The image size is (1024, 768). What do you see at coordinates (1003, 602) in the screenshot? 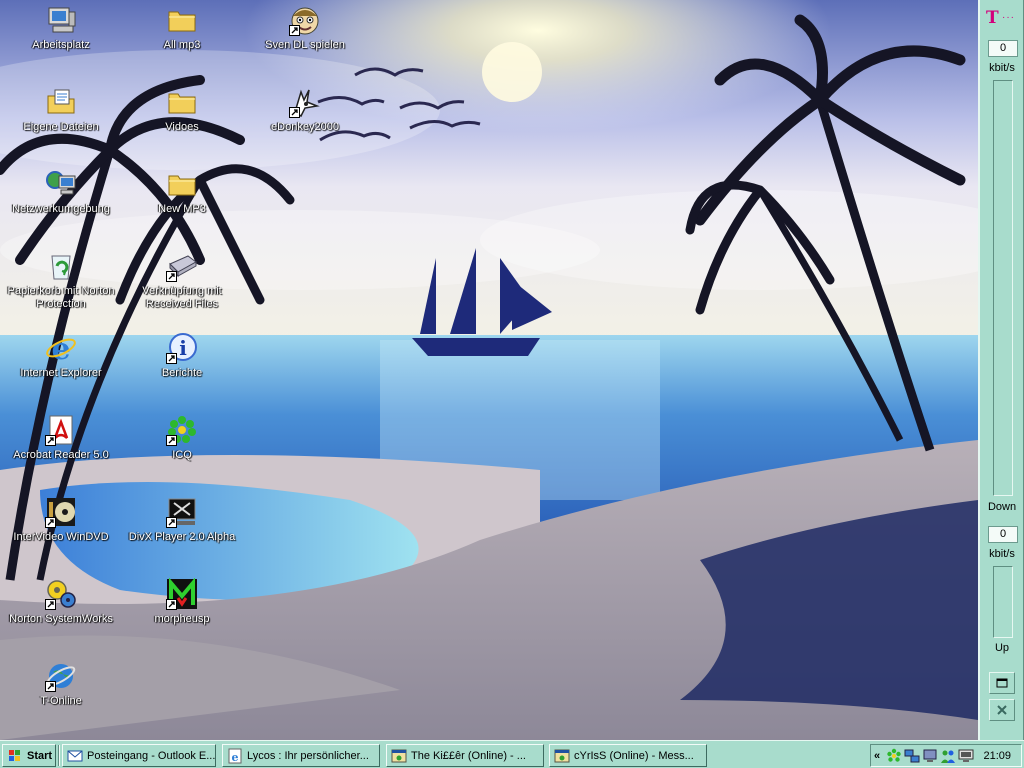
I see `upload-gauge` at bounding box center [1003, 602].